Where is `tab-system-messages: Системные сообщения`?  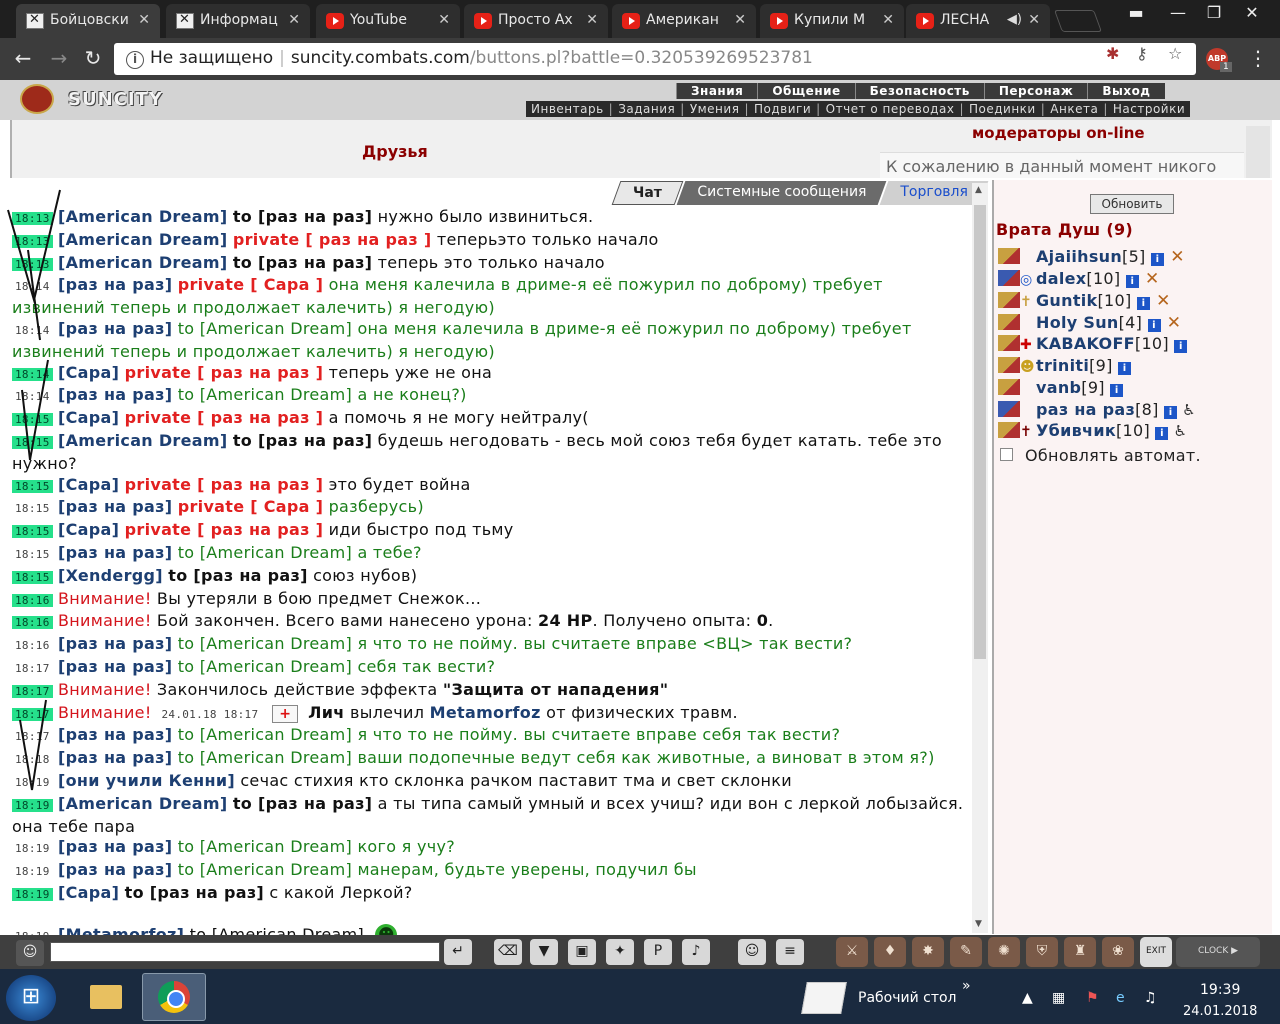 tab-system-messages: Системные сообщения is located at coordinates (781, 193).